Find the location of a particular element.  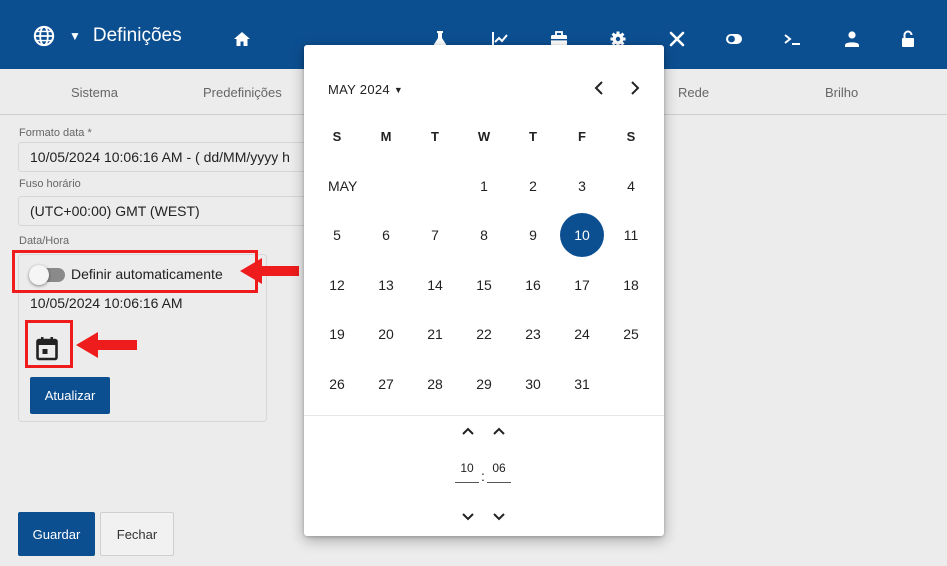

chevron-left-icon is located at coordinates (598, 88).